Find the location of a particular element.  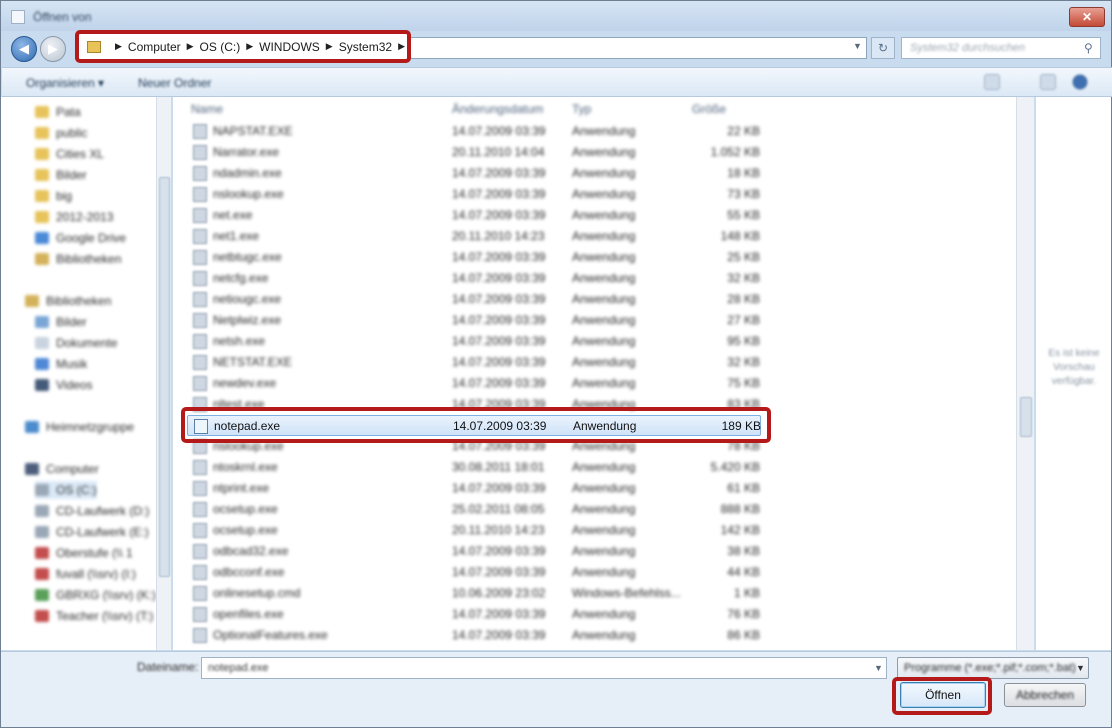

title-bar: Öffnen von ✕ is located at coordinates (556, 16).